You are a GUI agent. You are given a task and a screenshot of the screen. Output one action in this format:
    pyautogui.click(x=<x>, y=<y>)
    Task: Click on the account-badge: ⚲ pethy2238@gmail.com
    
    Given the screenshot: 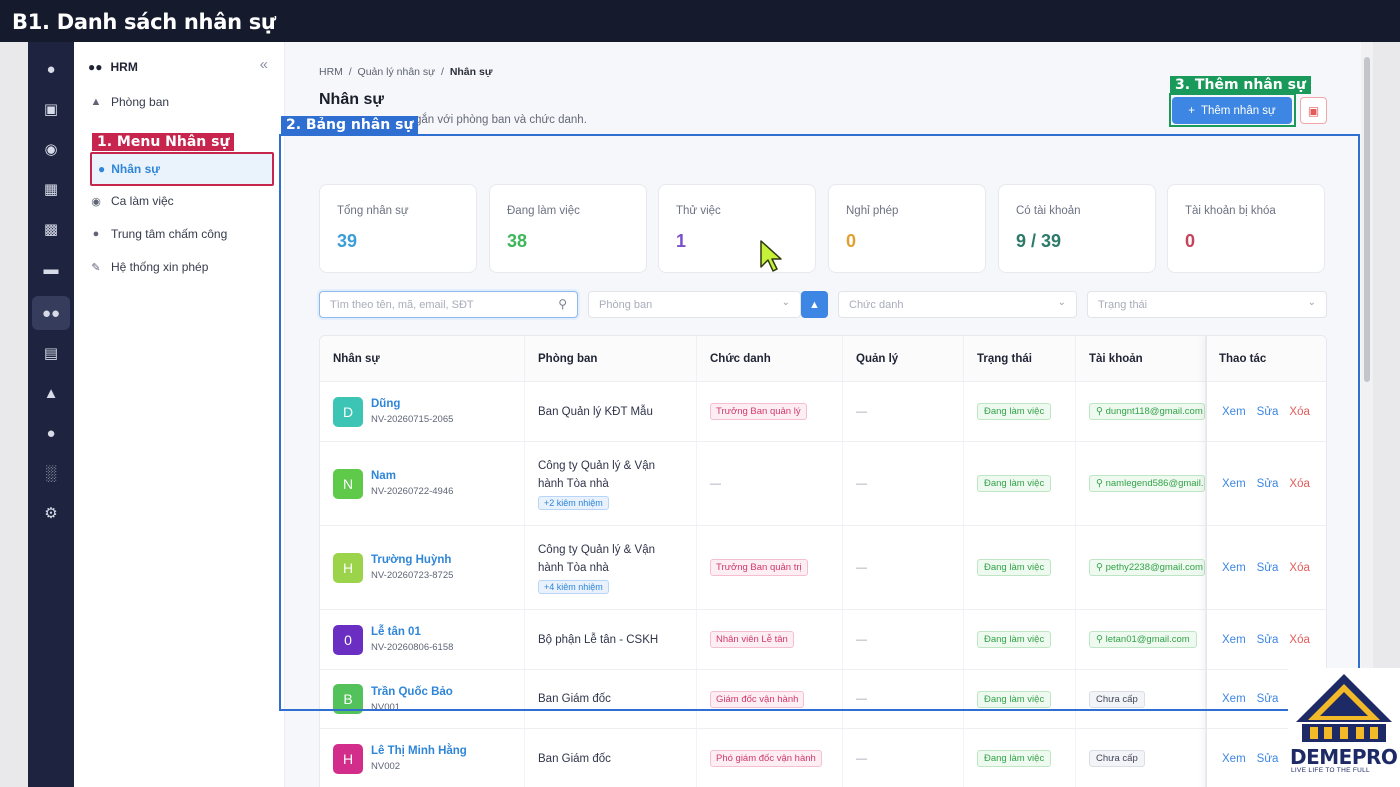 What is the action you would take?
    pyautogui.click(x=1147, y=567)
    